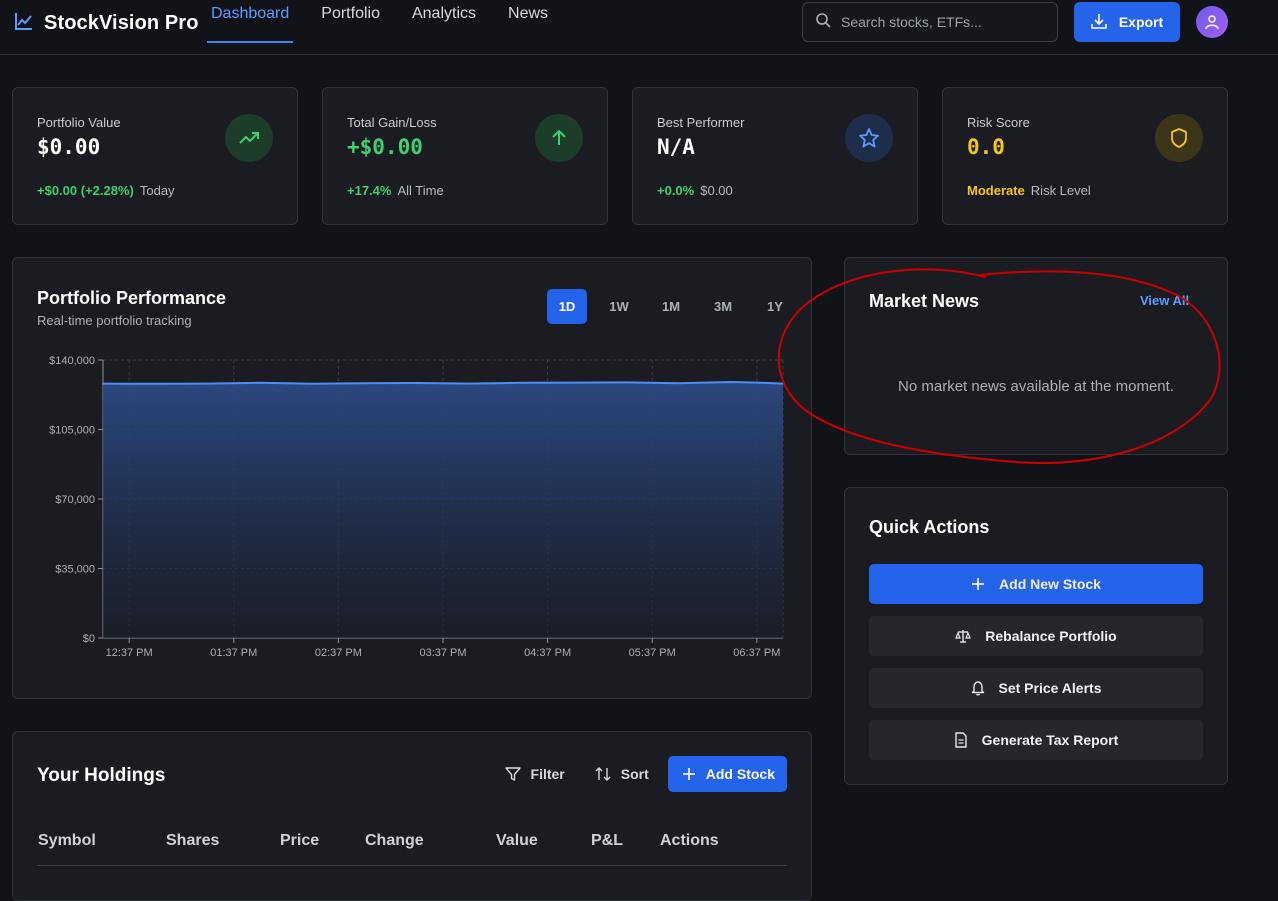 This screenshot has width=1278, height=901. What do you see at coordinates (963, 636) in the screenshot?
I see `scale-icon` at bounding box center [963, 636].